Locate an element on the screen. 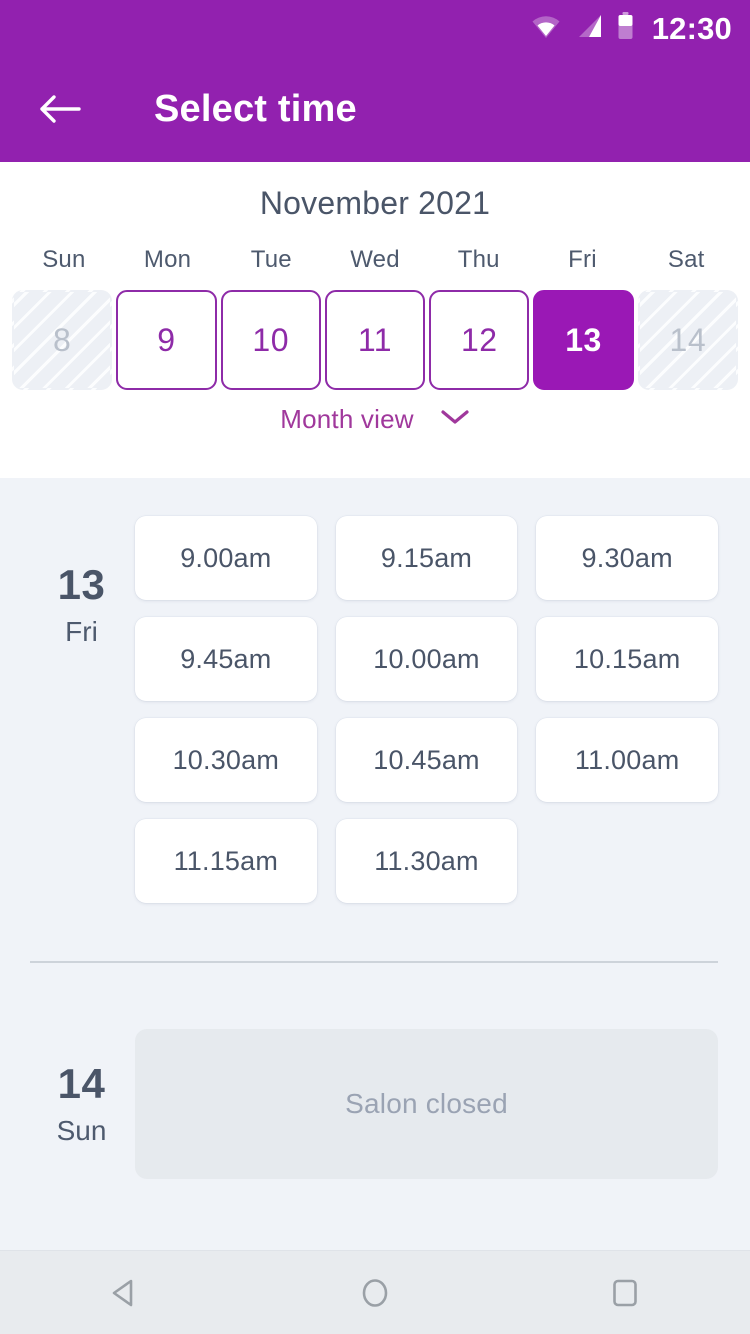  time-slot: 11.15am is located at coordinates (226, 861).